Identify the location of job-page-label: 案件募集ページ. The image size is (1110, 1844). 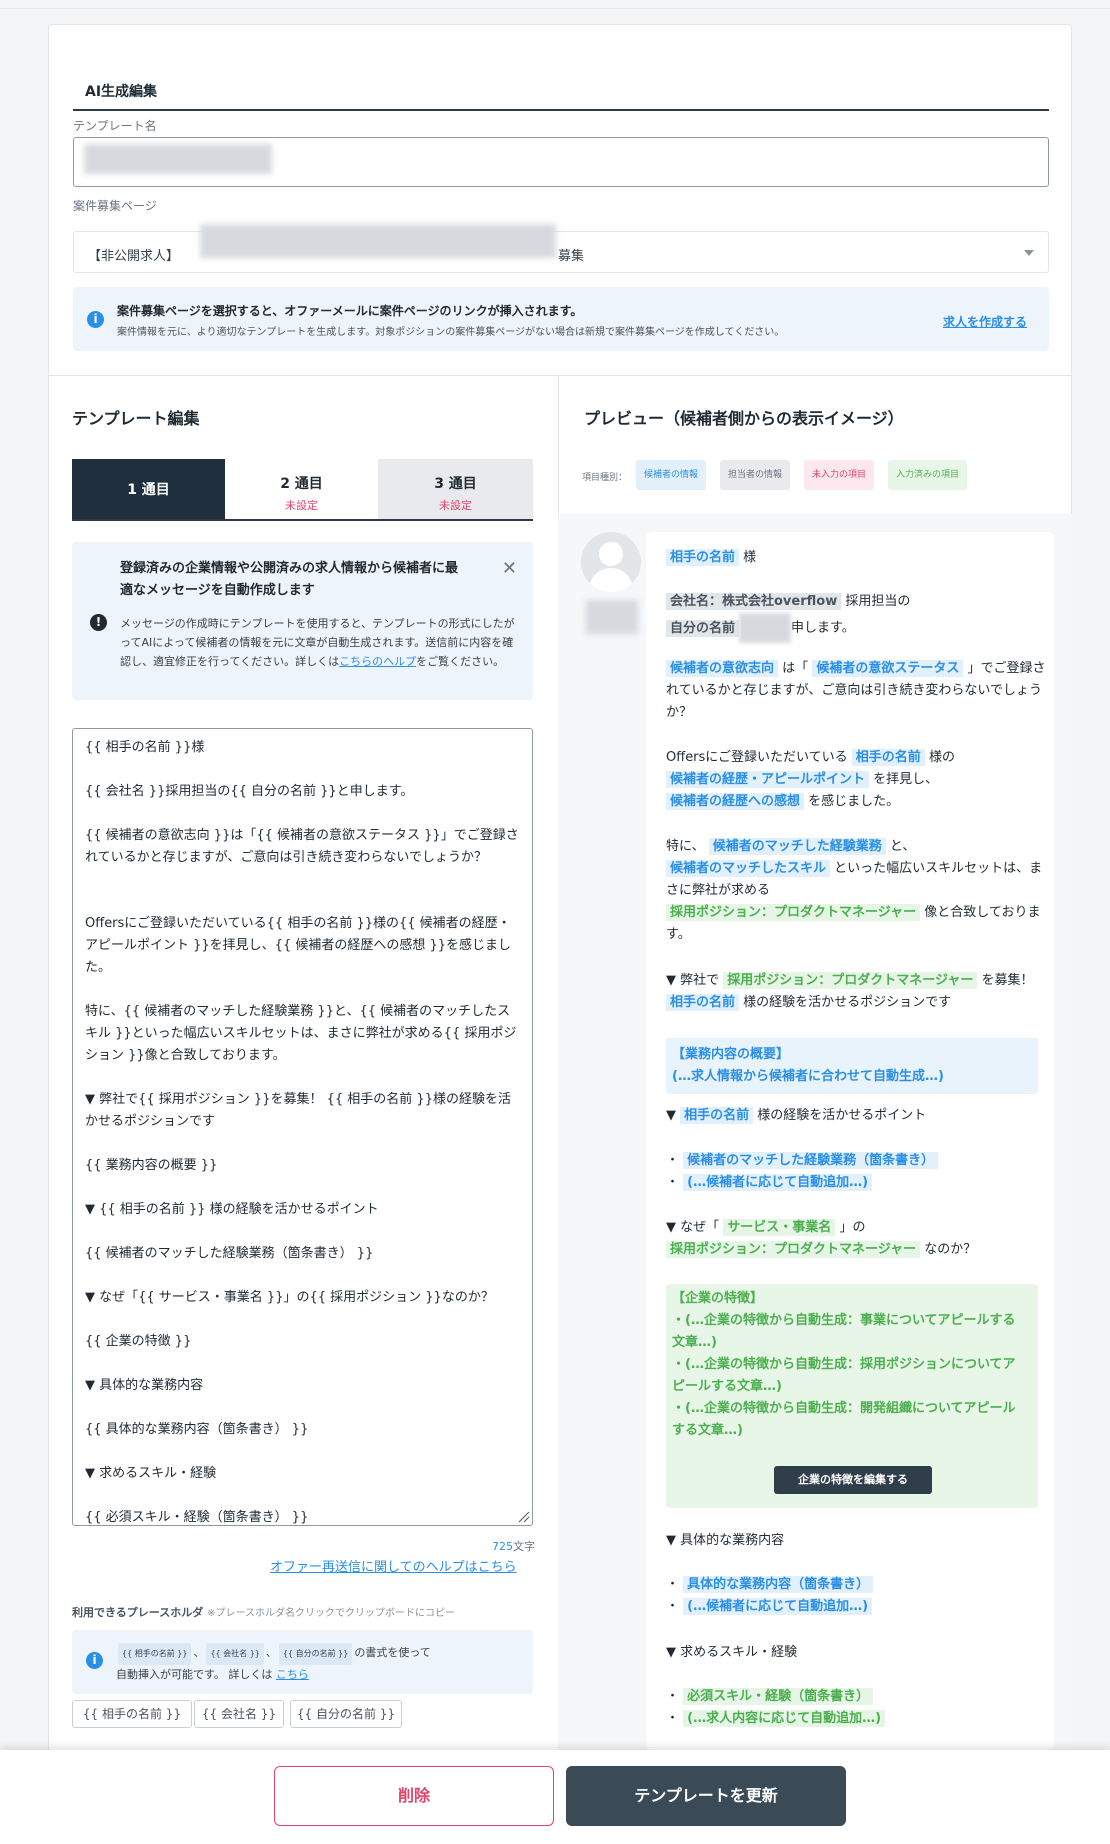
(115, 206).